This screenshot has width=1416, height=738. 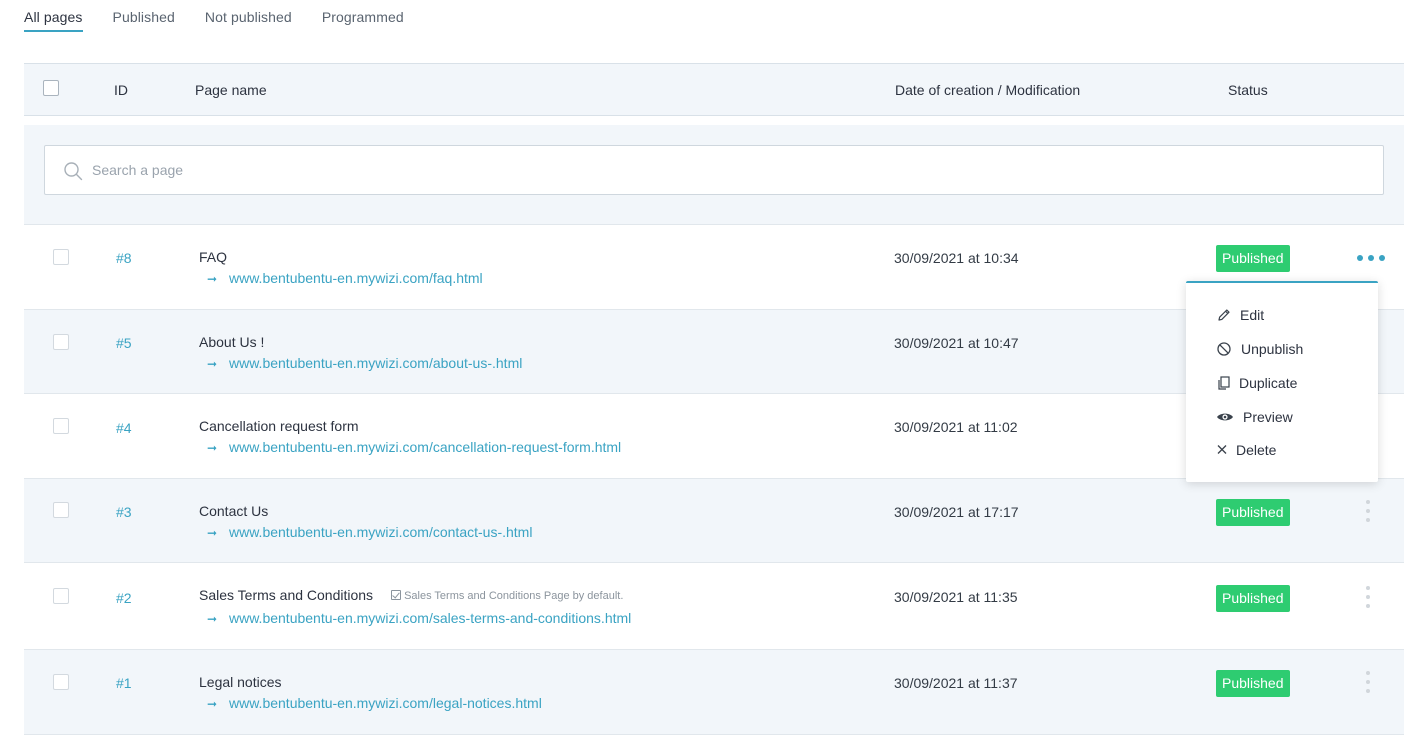 What do you see at coordinates (956, 427) in the screenshot?
I see `row-date: 30/09/2021 at 11:02` at bounding box center [956, 427].